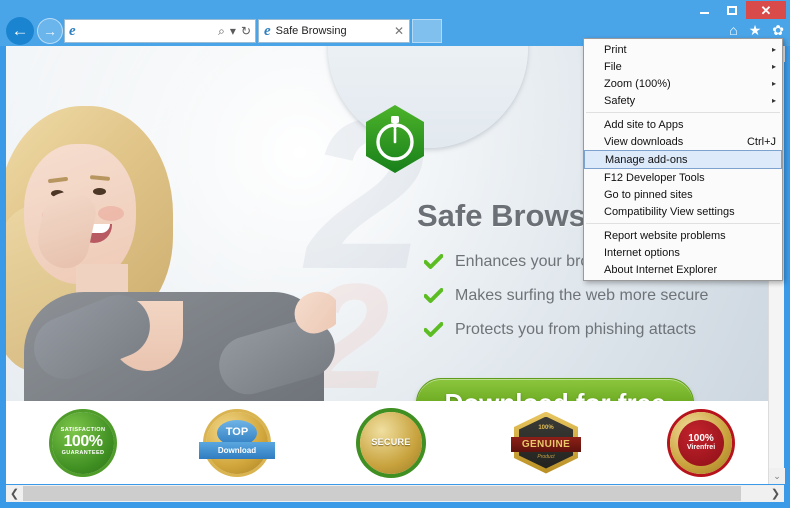 This screenshot has width=790, height=508. I want to click on horizontal-scroll-thumb, so click(382, 493).